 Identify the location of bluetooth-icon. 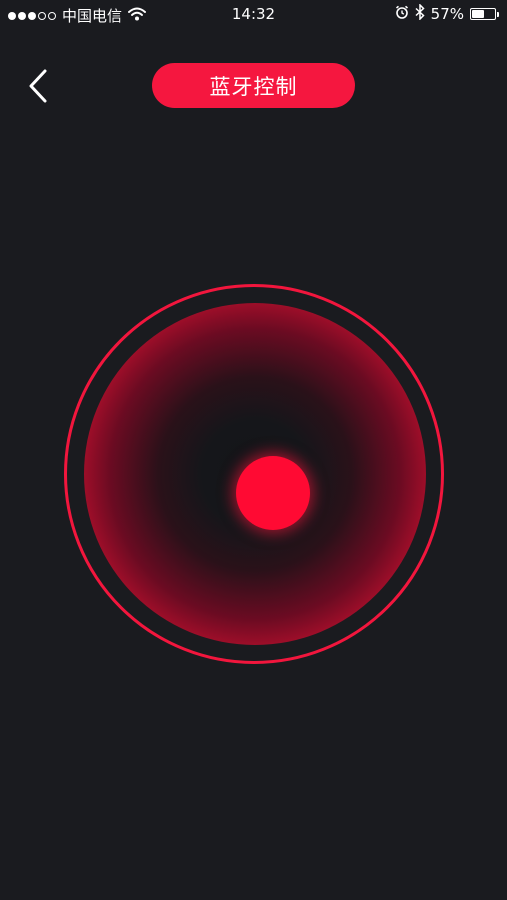
(420, 13).